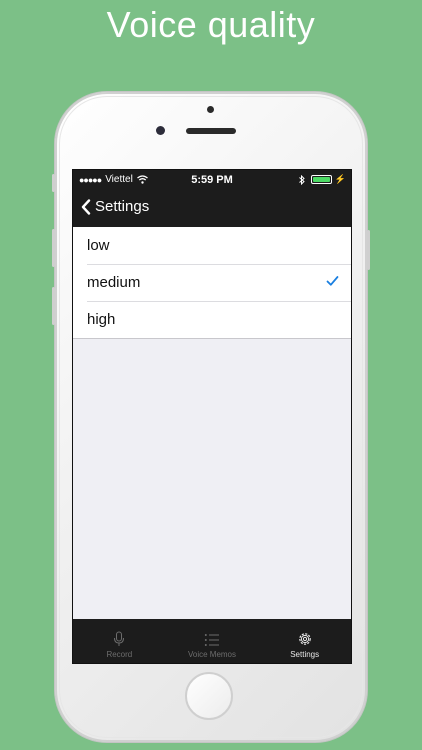  I want to click on volume-up-button, so click(53, 248).